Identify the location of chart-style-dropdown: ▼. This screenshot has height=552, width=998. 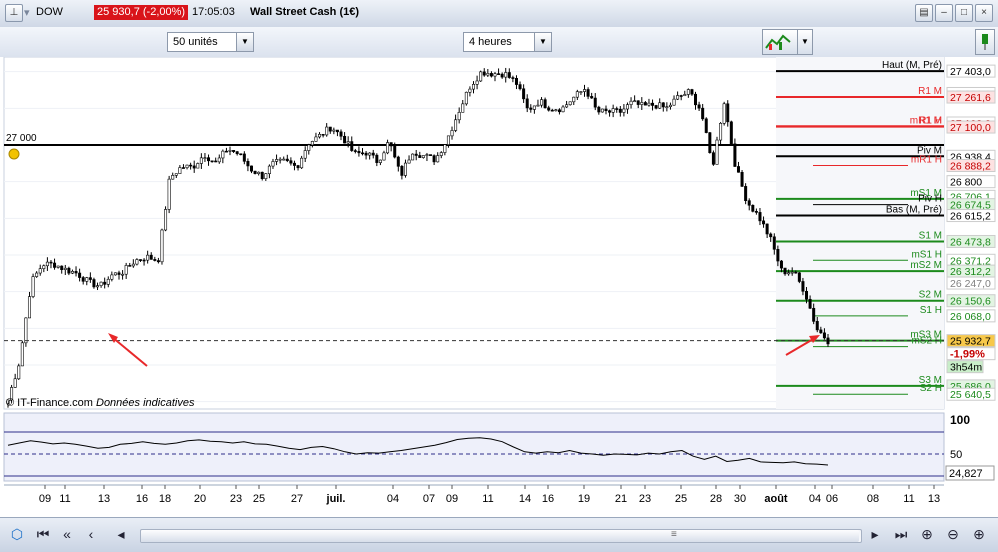
(805, 42).